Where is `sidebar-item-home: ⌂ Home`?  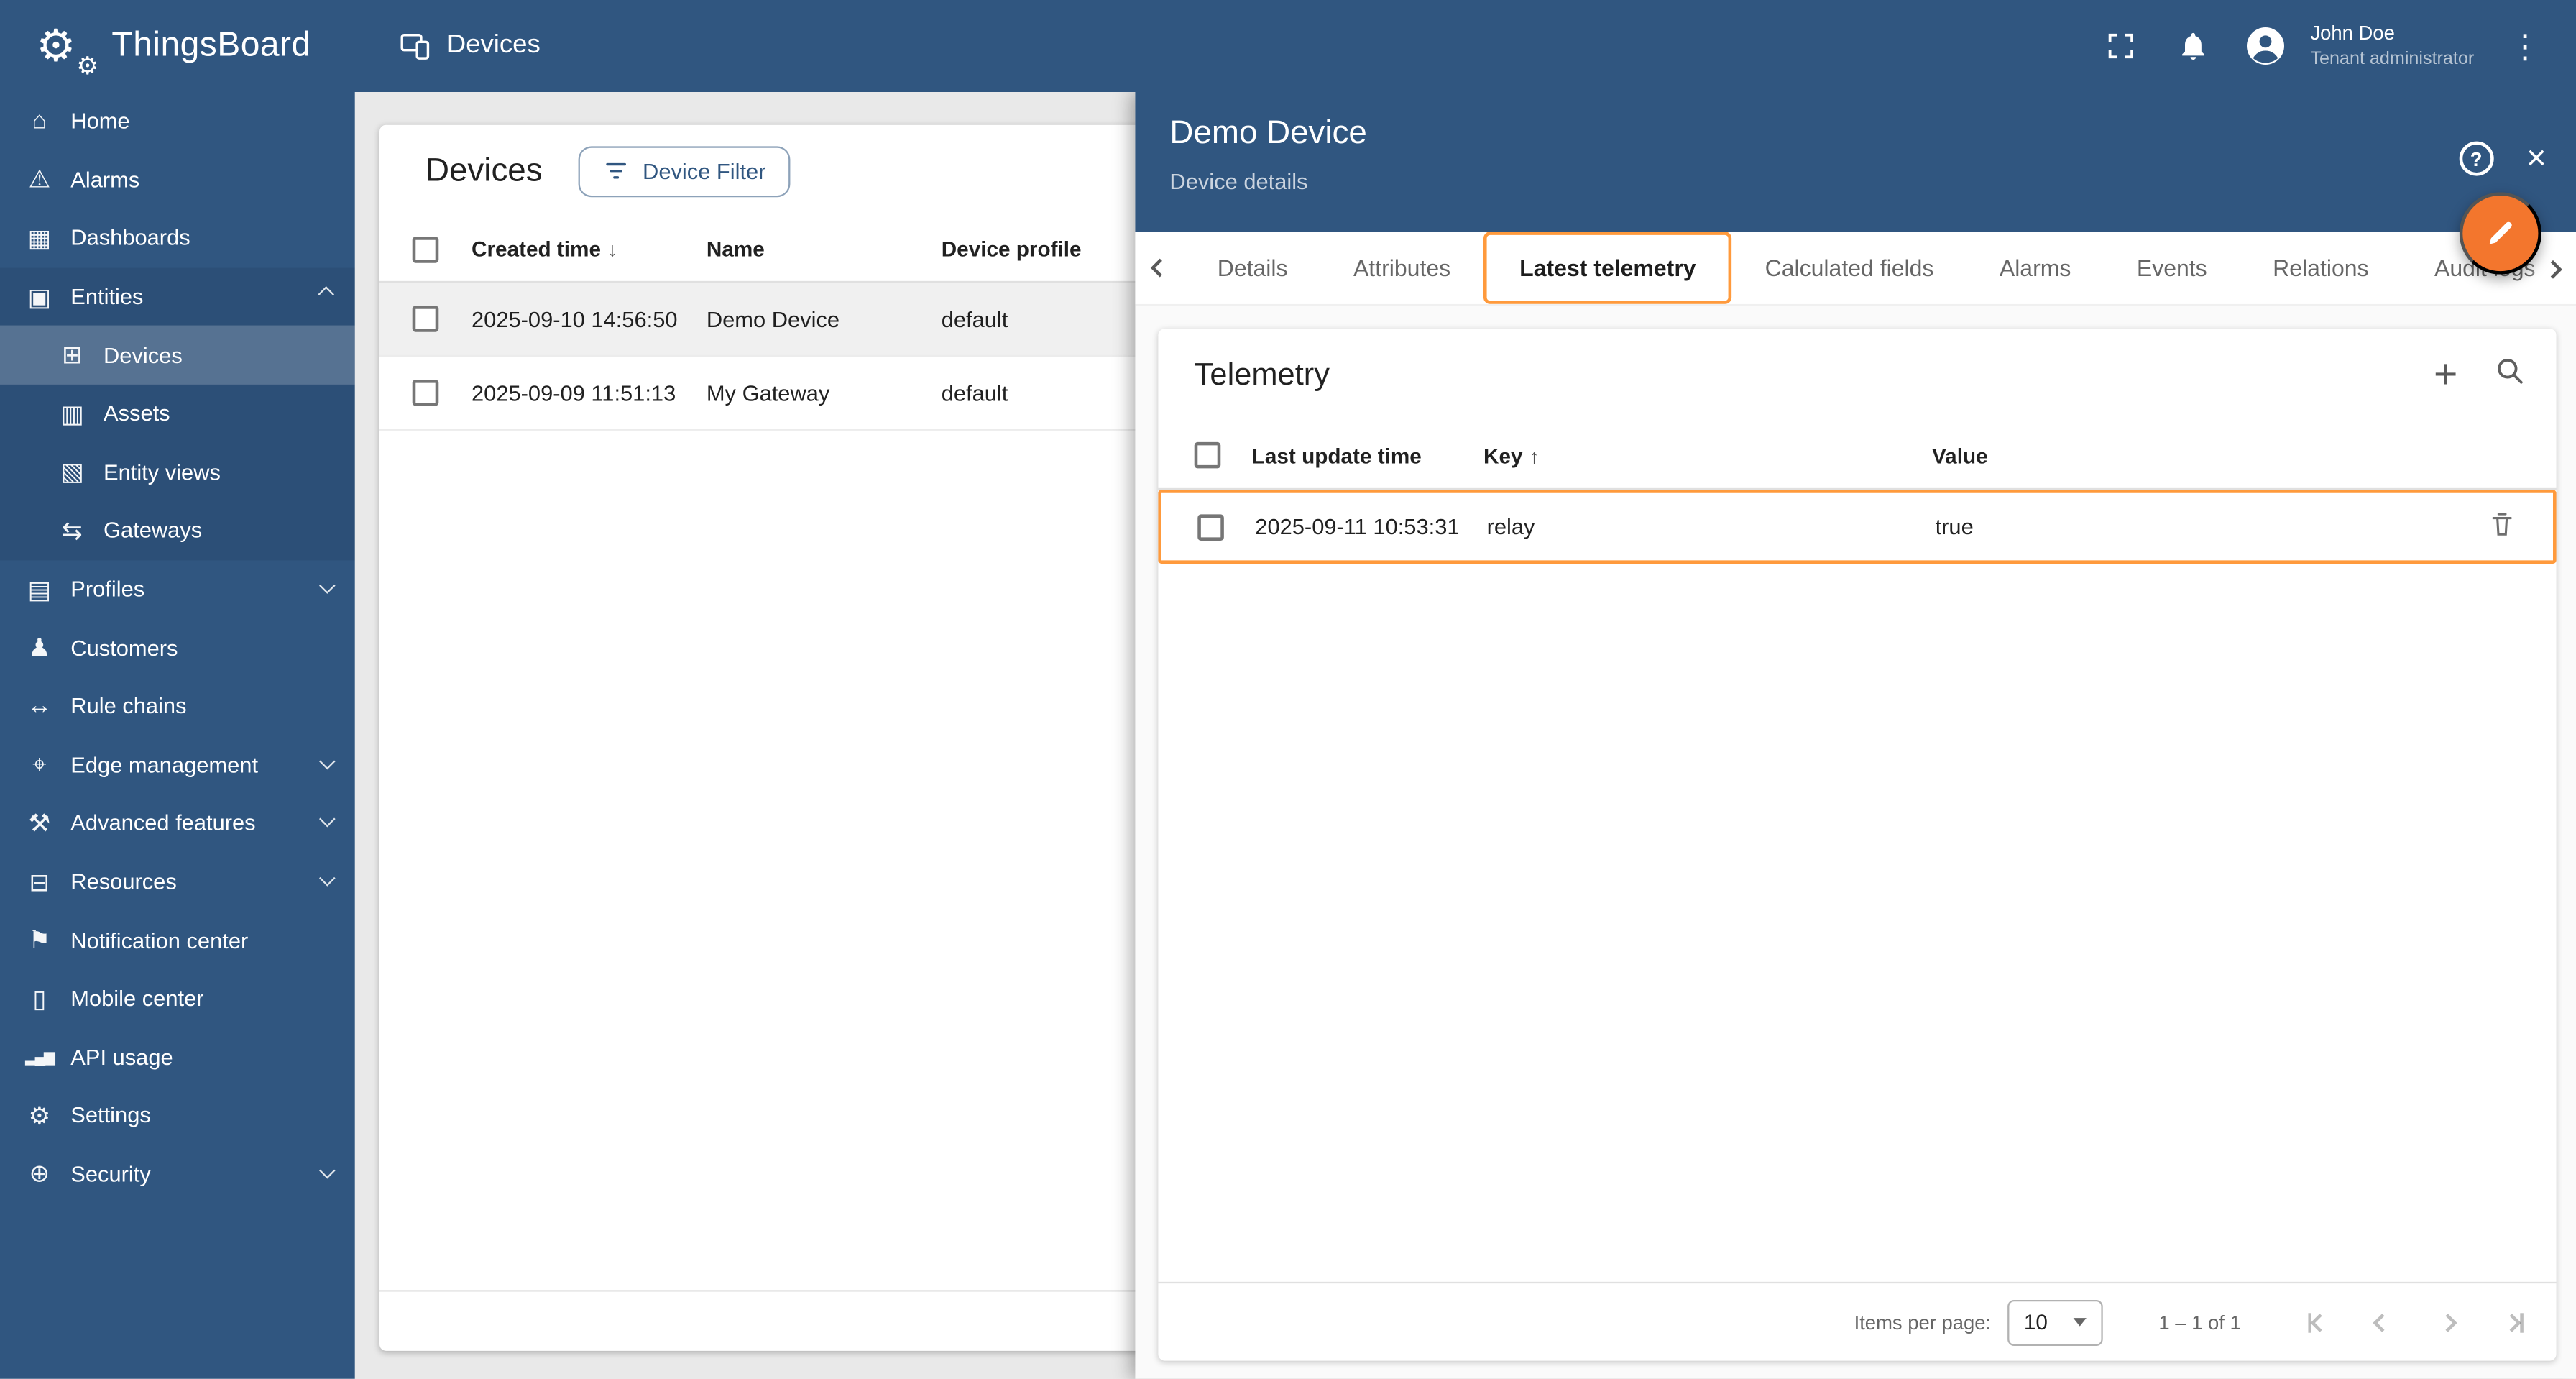 sidebar-item-home: ⌂ Home is located at coordinates (177, 121).